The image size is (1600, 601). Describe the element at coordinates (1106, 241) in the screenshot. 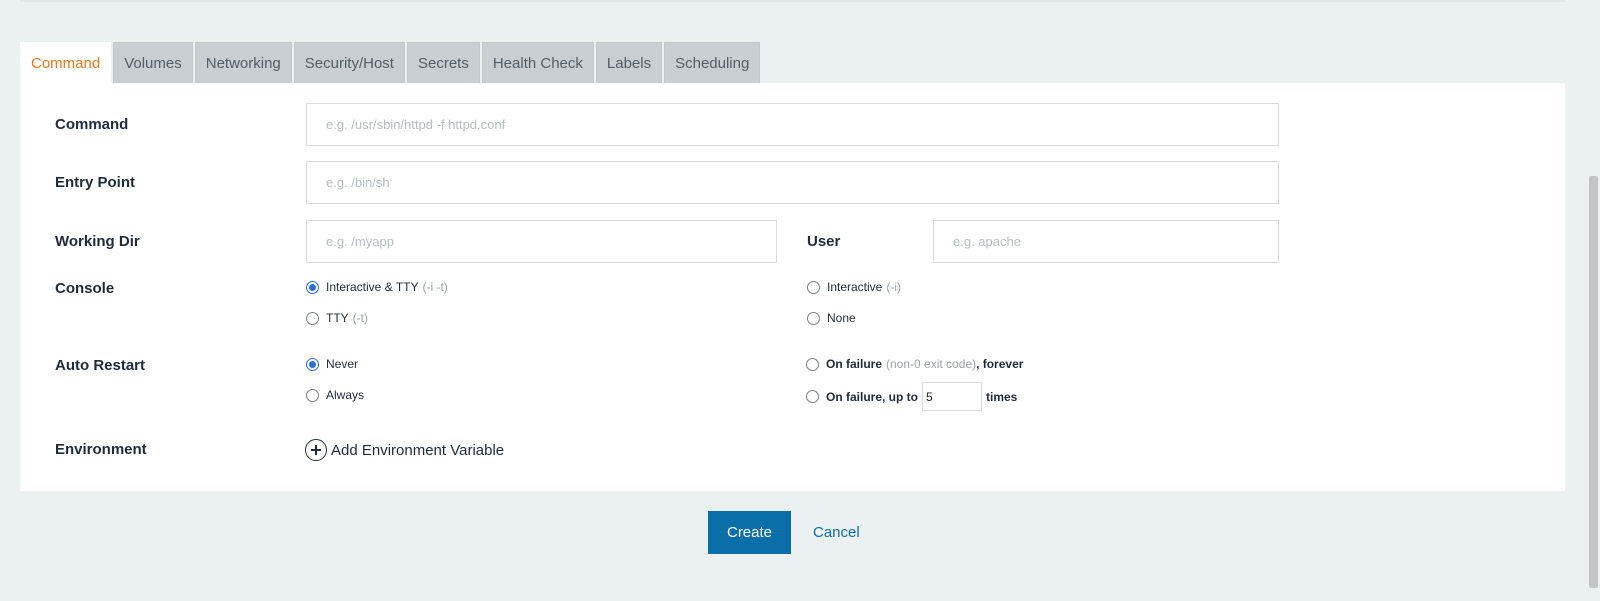

I see `user-input` at that location.